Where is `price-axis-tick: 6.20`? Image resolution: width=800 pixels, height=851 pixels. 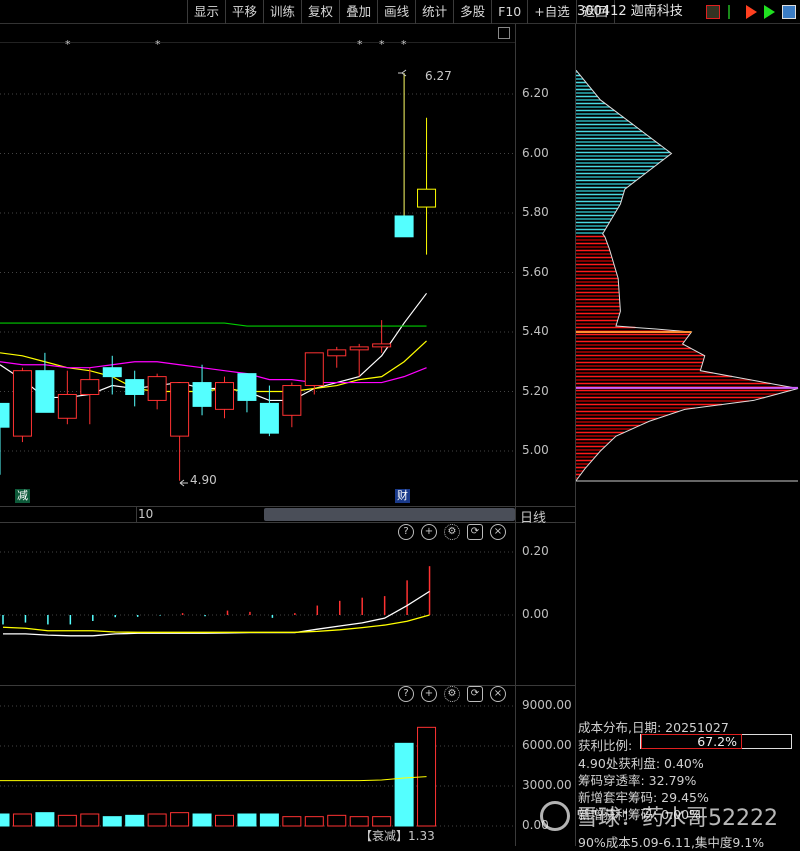
price-axis-tick: 6.20 is located at coordinates (535, 93).